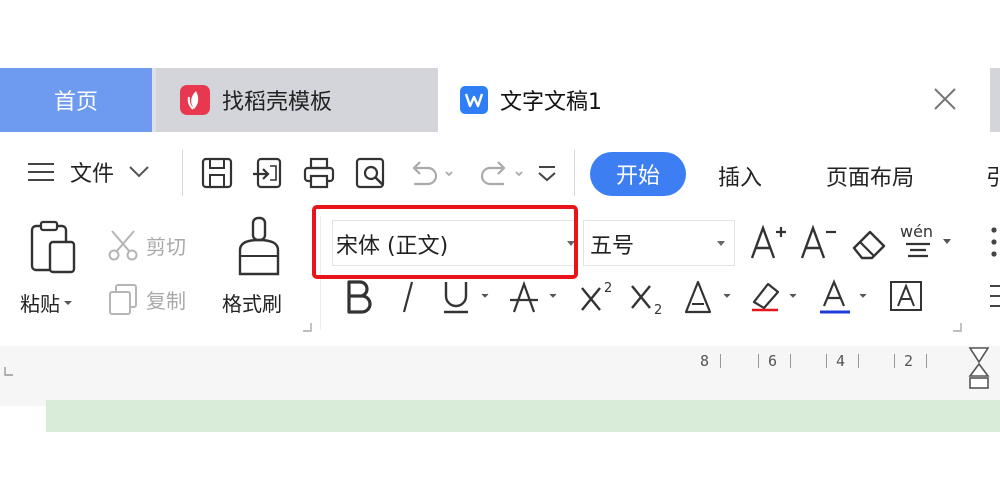 The width and height of the screenshot is (1000, 500). I want to click on font-group-expand-icon, so click(957, 327).